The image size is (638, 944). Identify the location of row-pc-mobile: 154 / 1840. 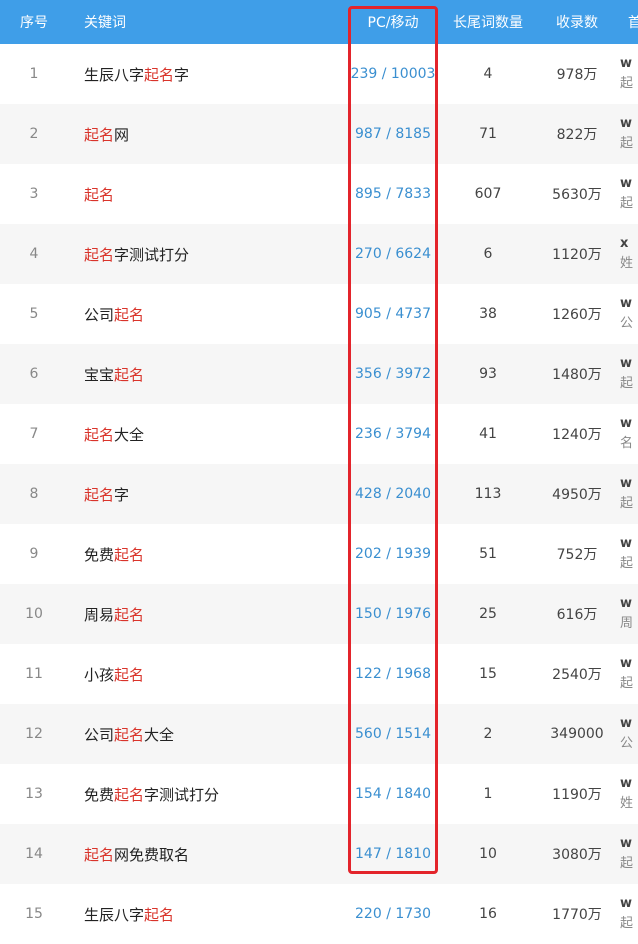
(393, 794).